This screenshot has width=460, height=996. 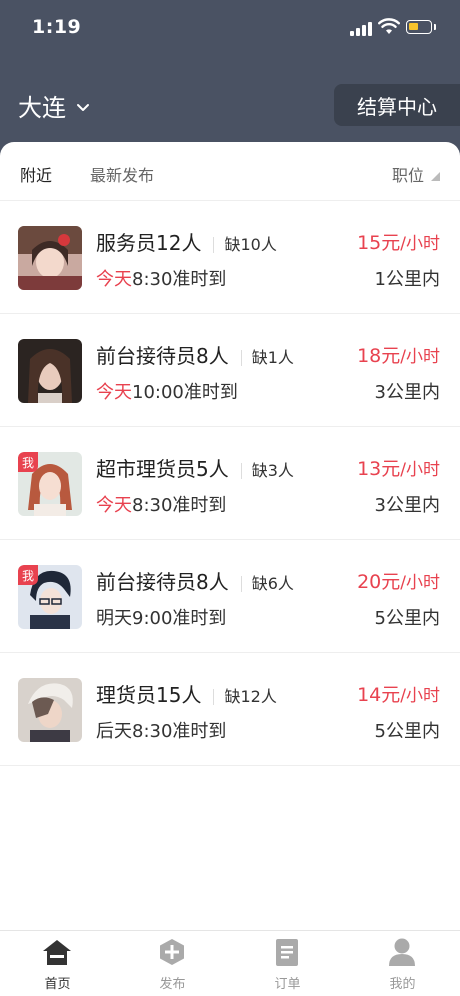 I want to click on city-selector: 大连, so click(x=54, y=105).